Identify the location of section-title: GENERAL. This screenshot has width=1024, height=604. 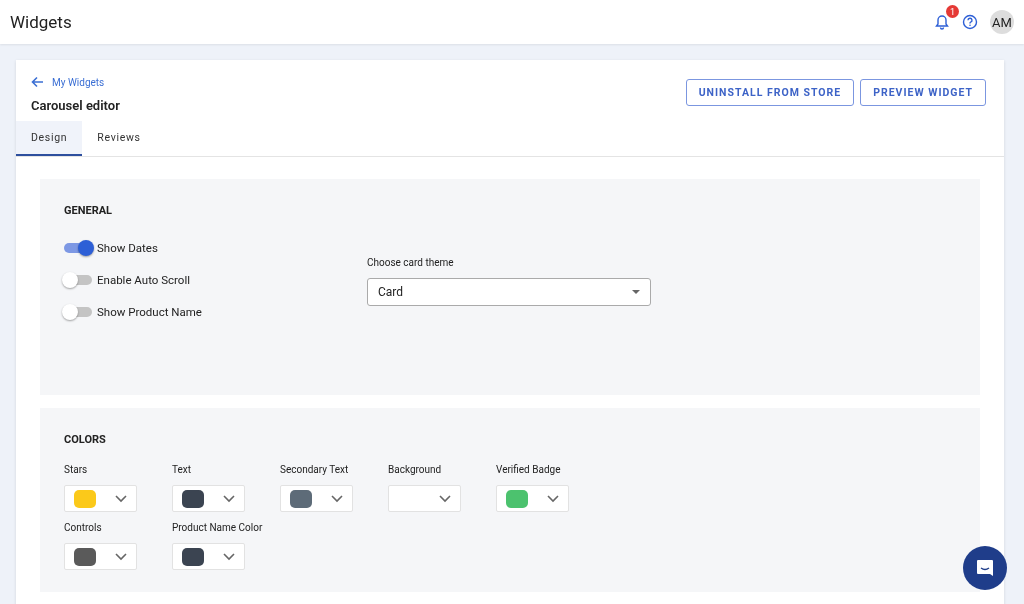
(89, 210).